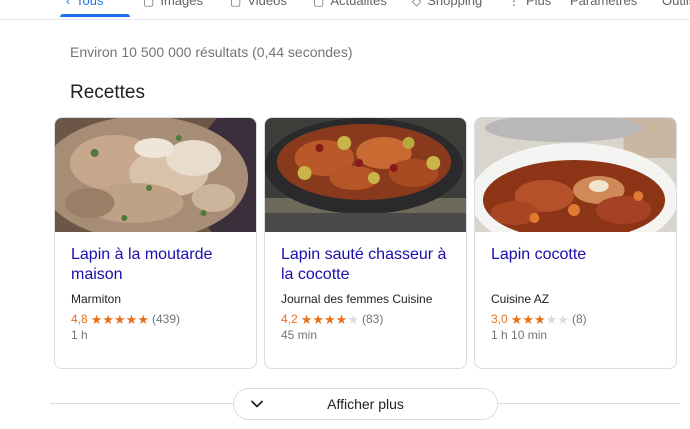 The height and width of the screenshot is (429, 690). What do you see at coordinates (289, 319) in the screenshot?
I see `rating-value: 4,2` at bounding box center [289, 319].